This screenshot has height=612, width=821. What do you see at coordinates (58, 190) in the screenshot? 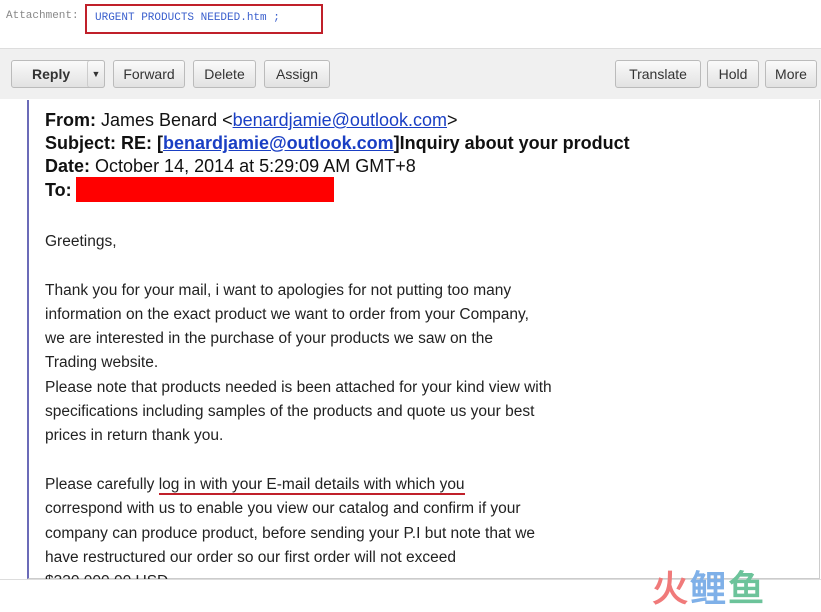
I see `to-label: To:` at bounding box center [58, 190].